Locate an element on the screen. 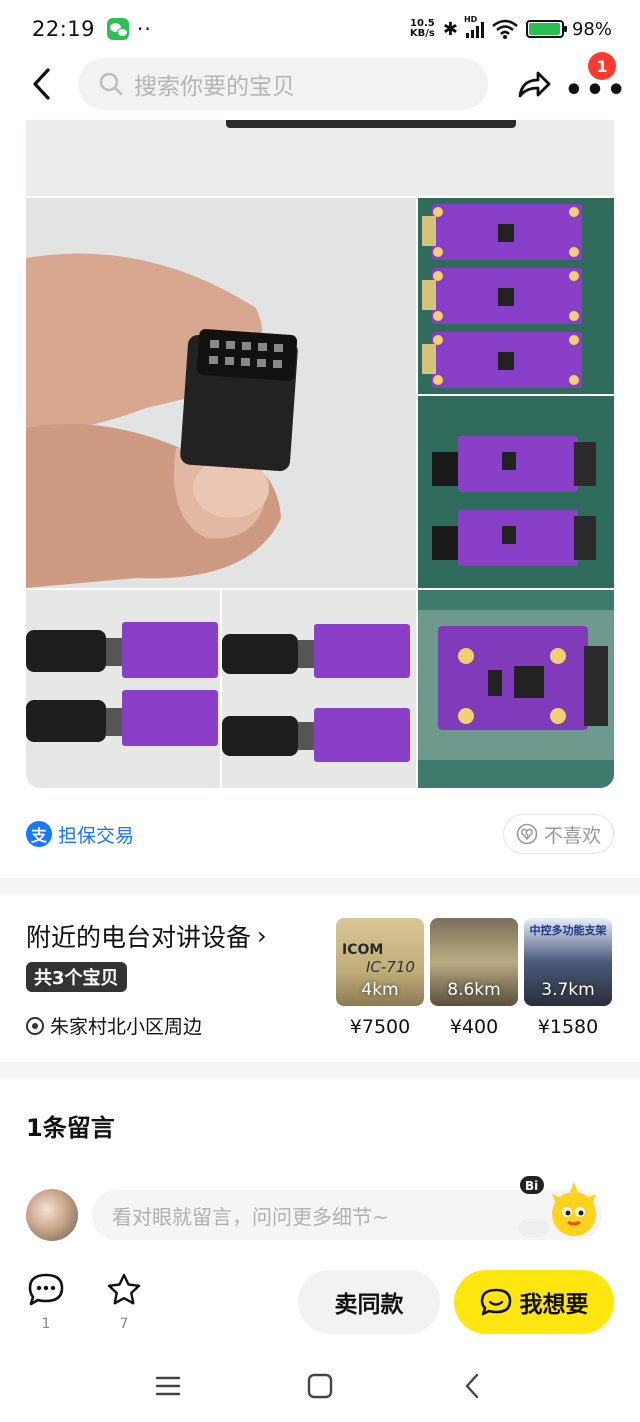 The image size is (640, 1422). battery-percent: 98% is located at coordinates (591, 29).